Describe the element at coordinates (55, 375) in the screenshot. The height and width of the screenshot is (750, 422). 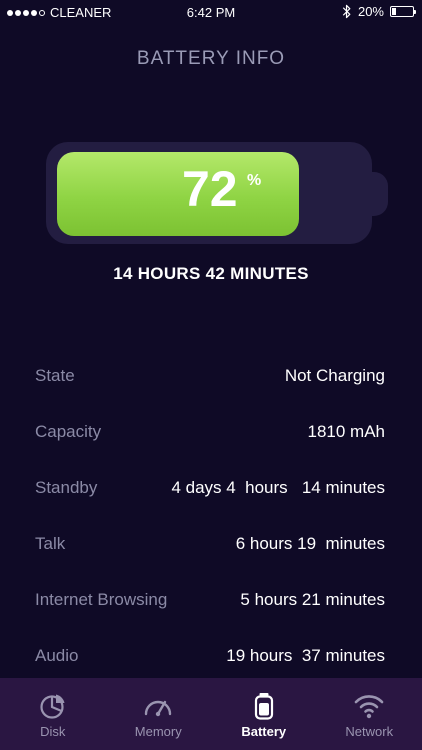
I see `info-label: State` at that location.